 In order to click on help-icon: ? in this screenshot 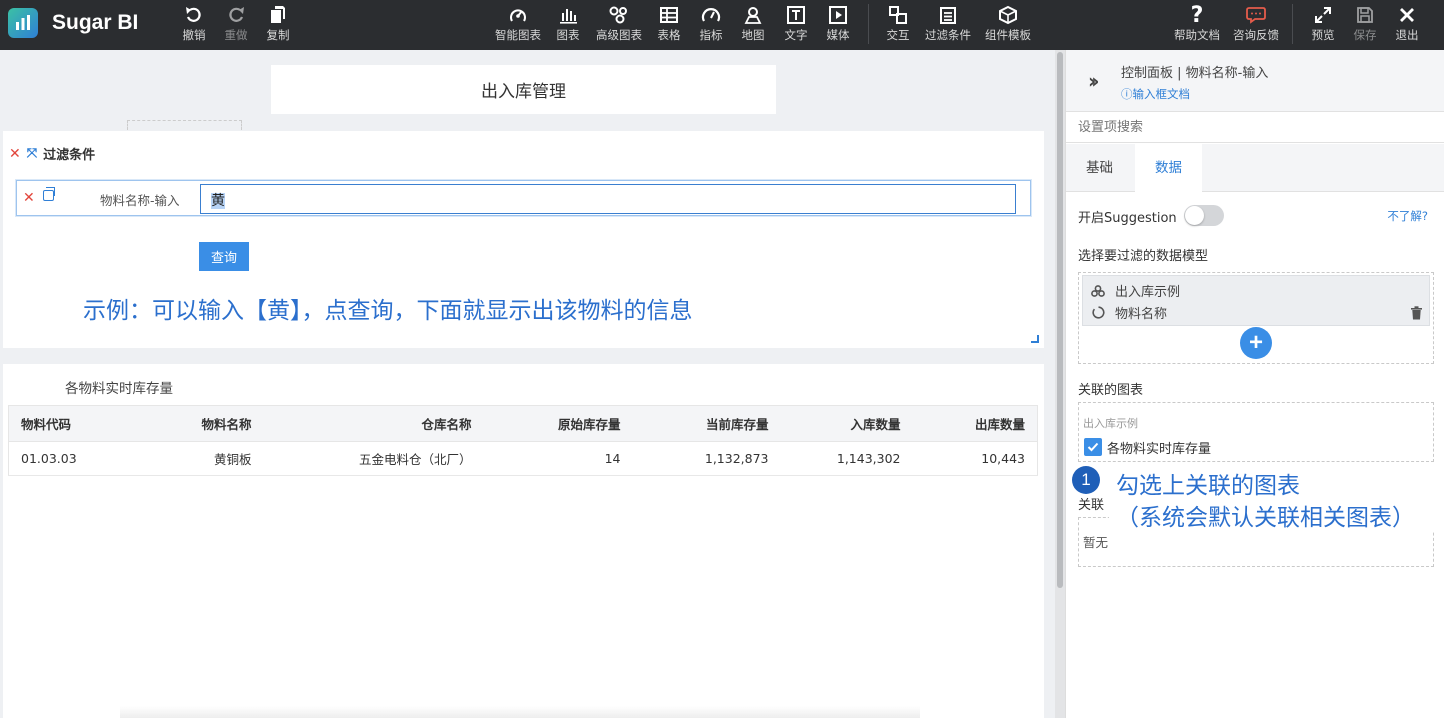, I will do `click(1197, 15)`.